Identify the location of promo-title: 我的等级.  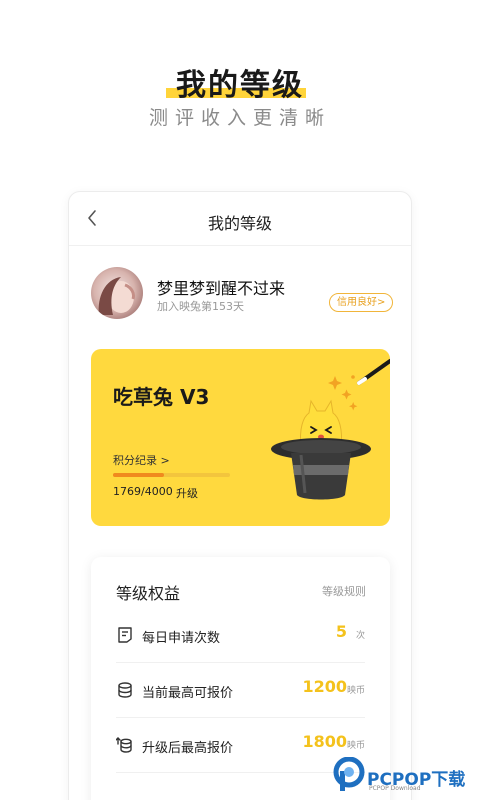
(240, 85).